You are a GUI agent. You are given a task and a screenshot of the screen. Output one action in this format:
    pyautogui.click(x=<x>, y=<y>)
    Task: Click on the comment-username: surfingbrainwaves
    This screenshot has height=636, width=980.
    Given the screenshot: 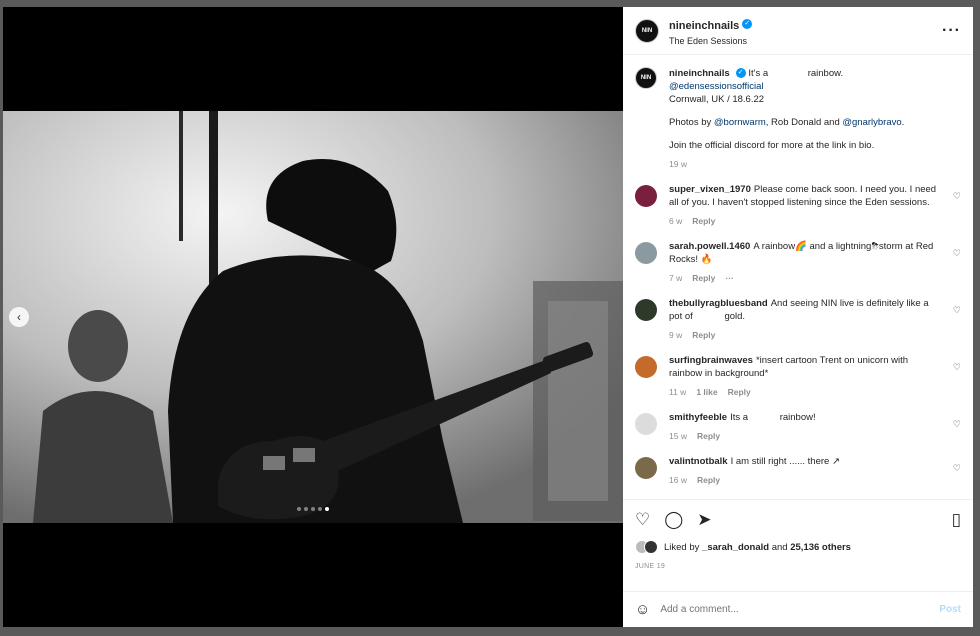 What is the action you would take?
    pyautogui.click(x=711, y=360)
    